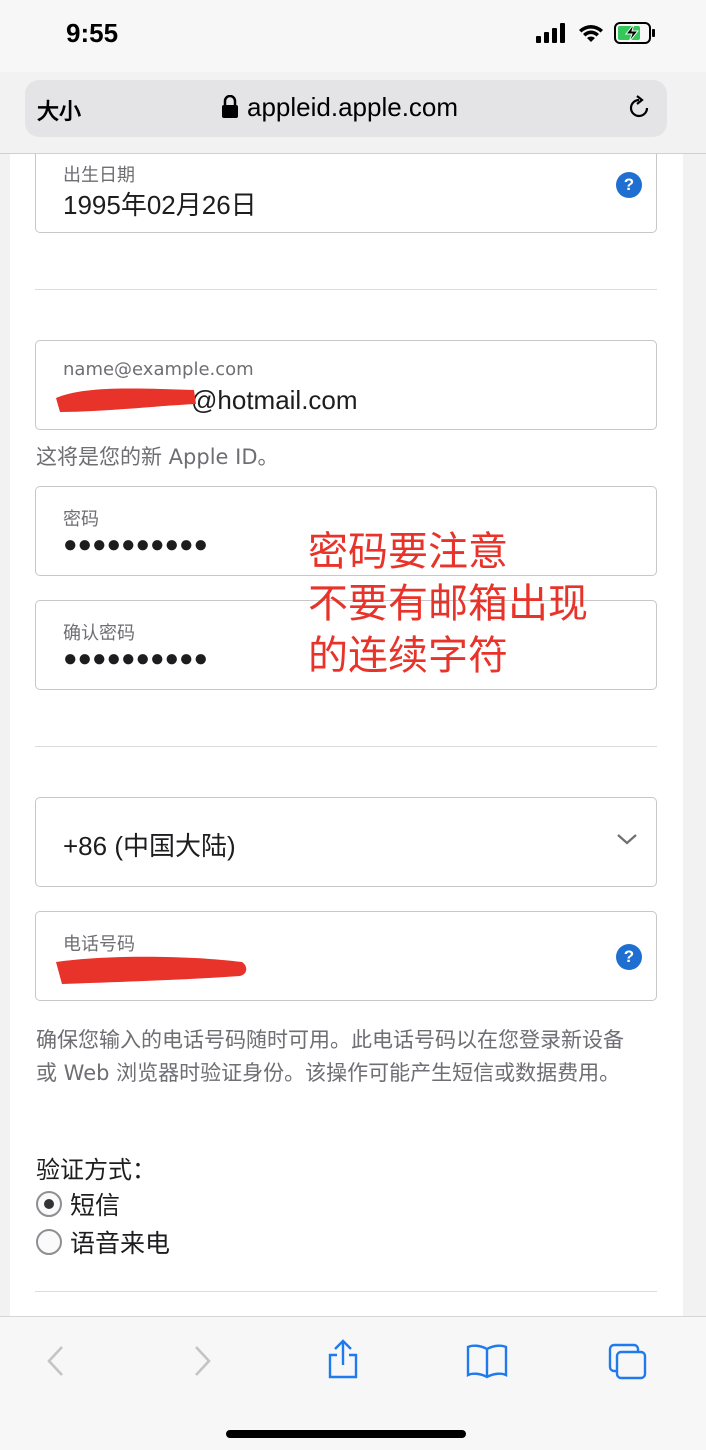 Image resolution: width=706 pixels, height=1450 pixels. I want to click on confirm-password-label: 确认密码, so click(99, 633).